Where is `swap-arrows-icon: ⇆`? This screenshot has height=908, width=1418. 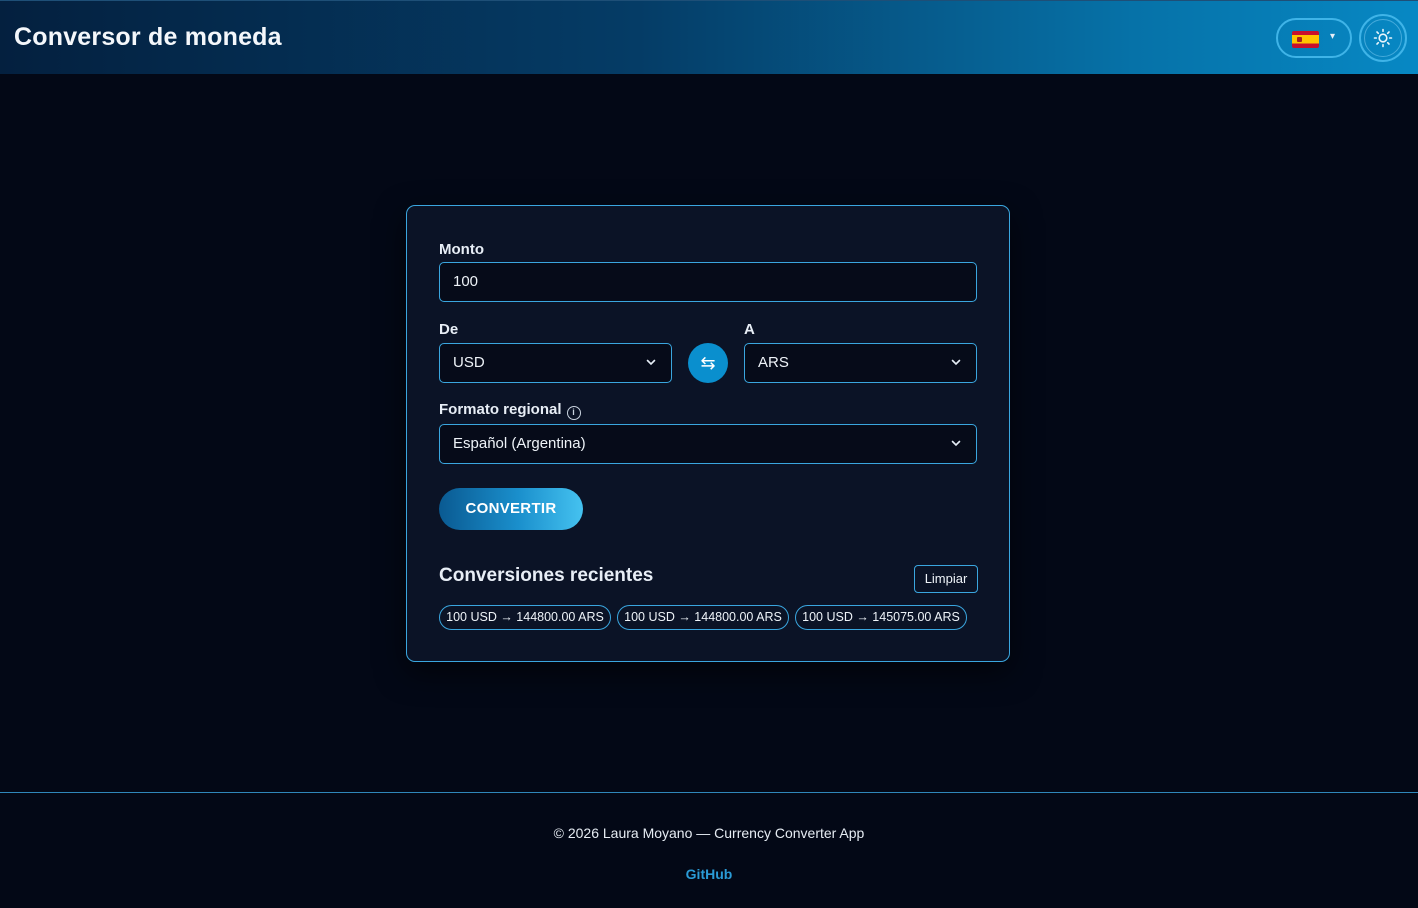 swap-arrows-icon: ⇆ is located at coordinates (708, 363).